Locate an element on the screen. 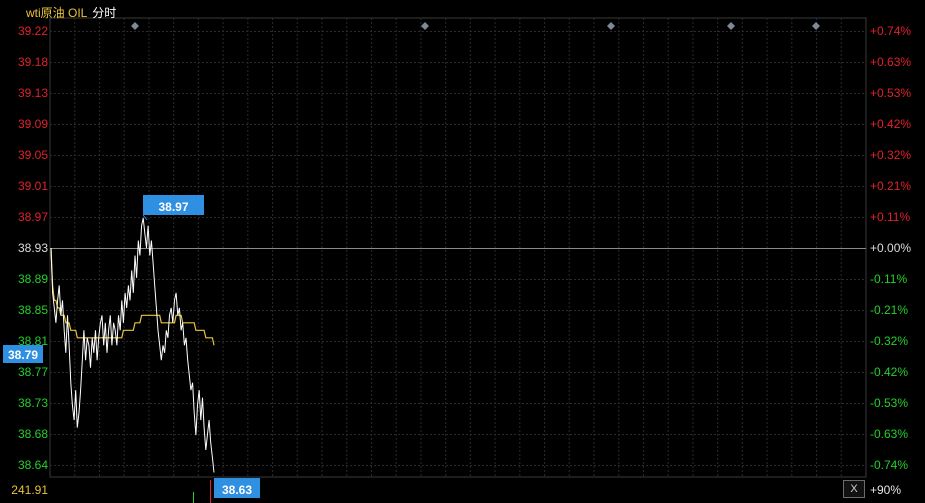 The image size is (925, 503). price-tick-label: 38.77 is located at coordinates (33, 372).